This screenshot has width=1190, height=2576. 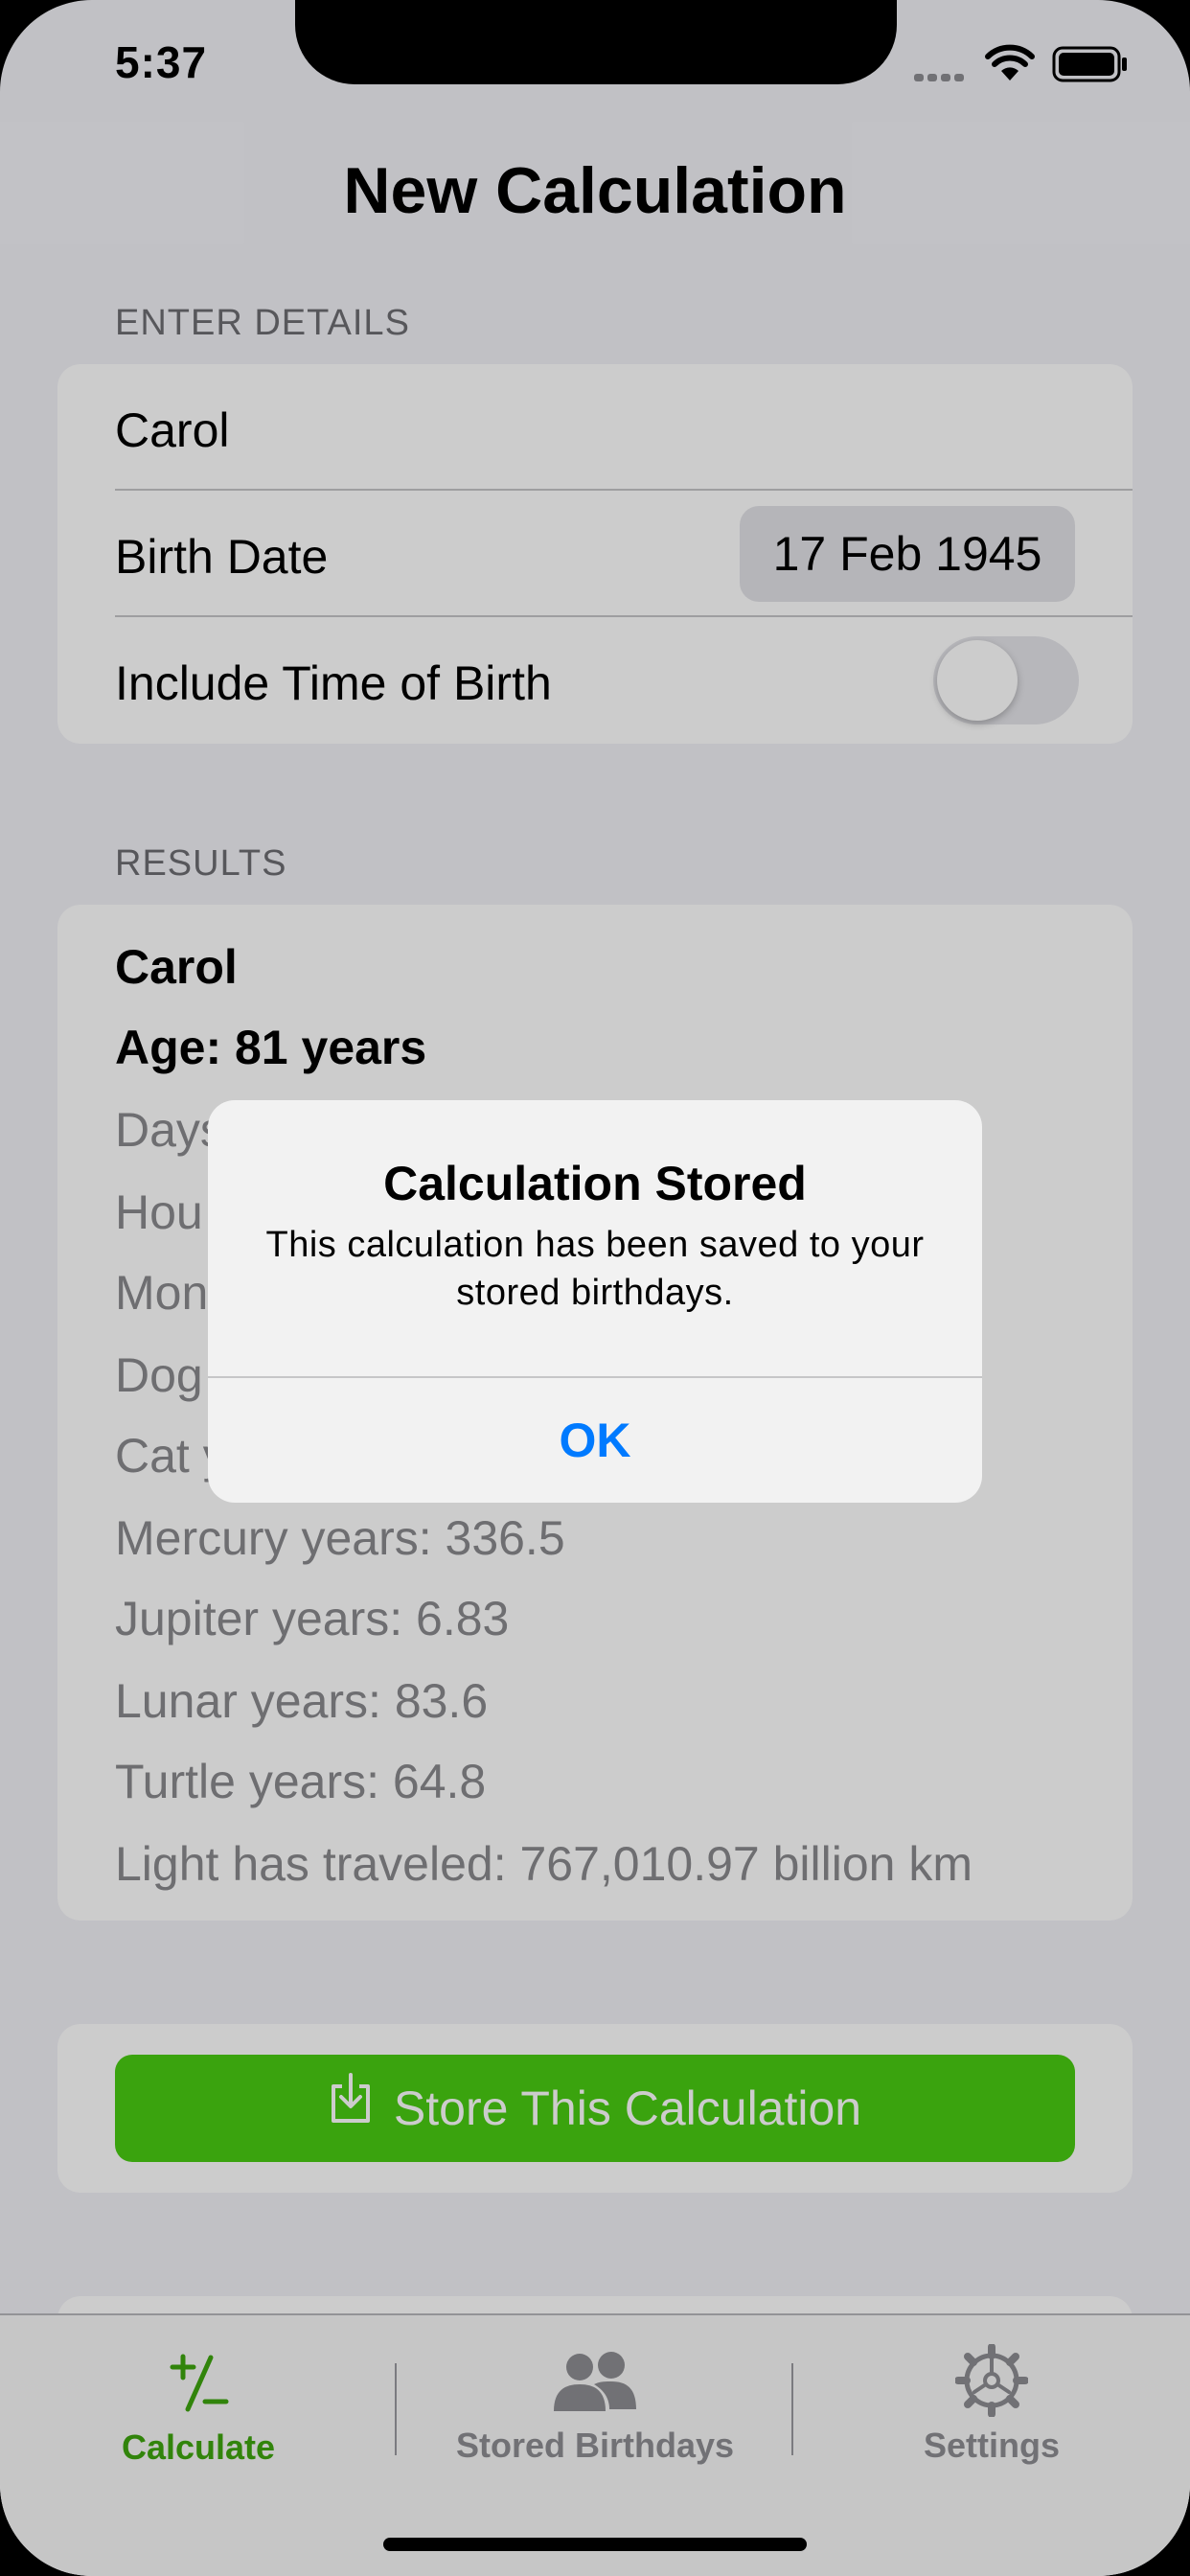 I want to click on alert-ok-button: OK, so click(x=595, y=1440).